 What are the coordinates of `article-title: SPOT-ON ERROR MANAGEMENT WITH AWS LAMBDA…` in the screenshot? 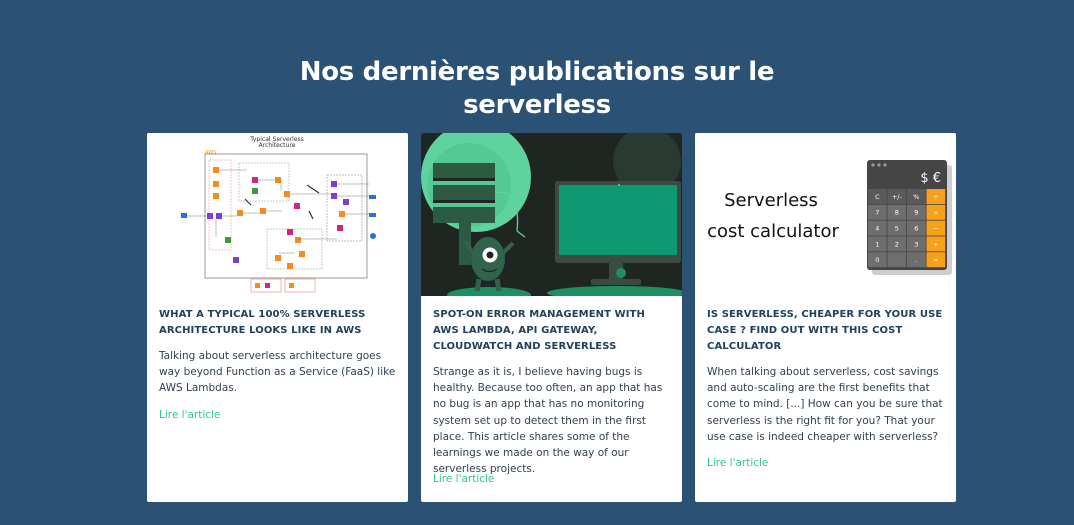 It's located at (553, 331).